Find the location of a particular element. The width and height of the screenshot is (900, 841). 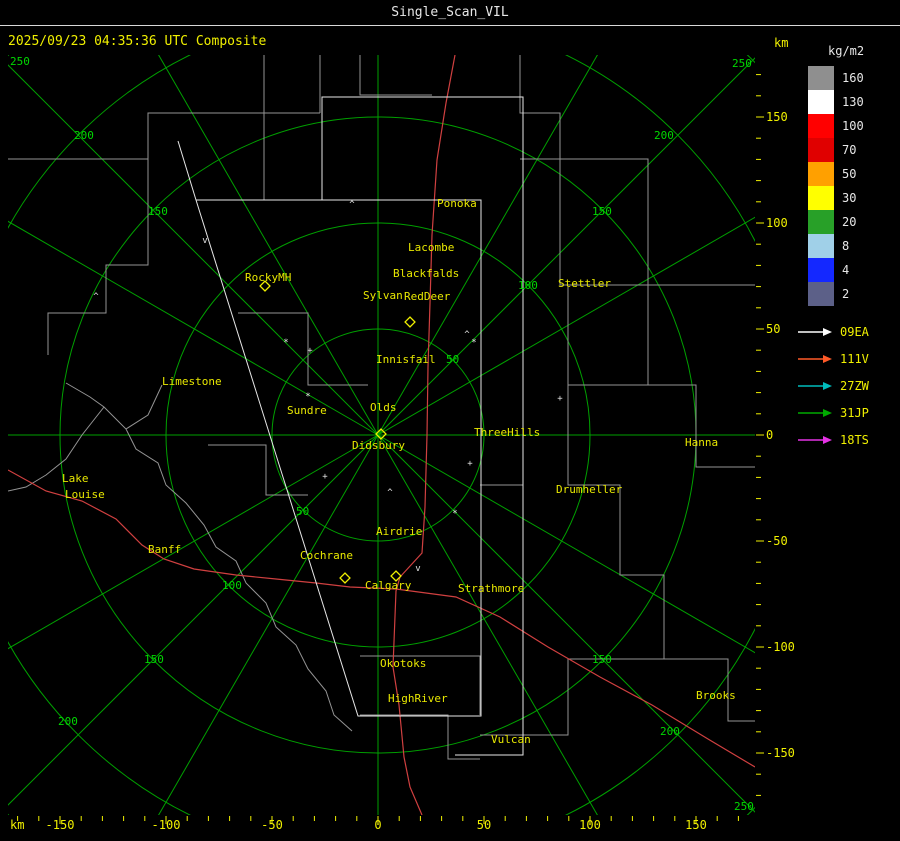

colorbar-value: 50 is located at coordinates (849, 174).